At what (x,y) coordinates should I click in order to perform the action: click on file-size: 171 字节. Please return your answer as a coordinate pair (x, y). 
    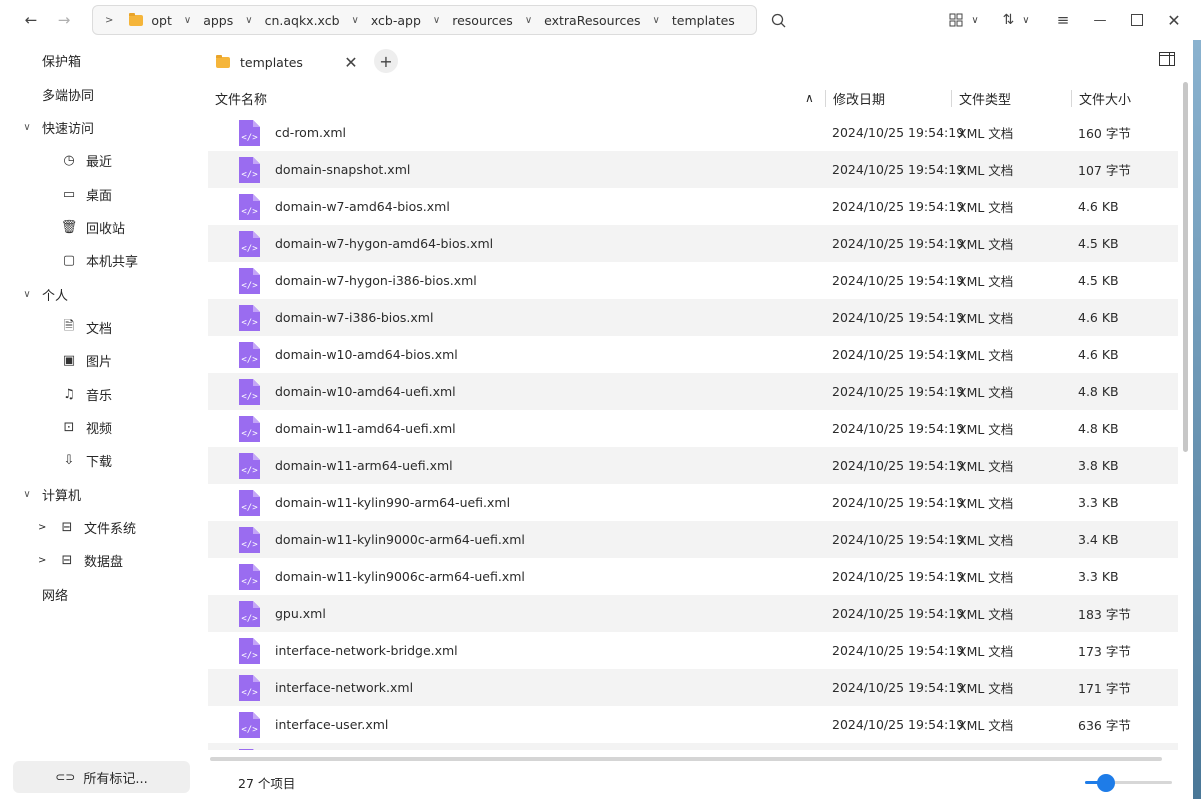
    Looking at the image, I should click on (1104, 688).